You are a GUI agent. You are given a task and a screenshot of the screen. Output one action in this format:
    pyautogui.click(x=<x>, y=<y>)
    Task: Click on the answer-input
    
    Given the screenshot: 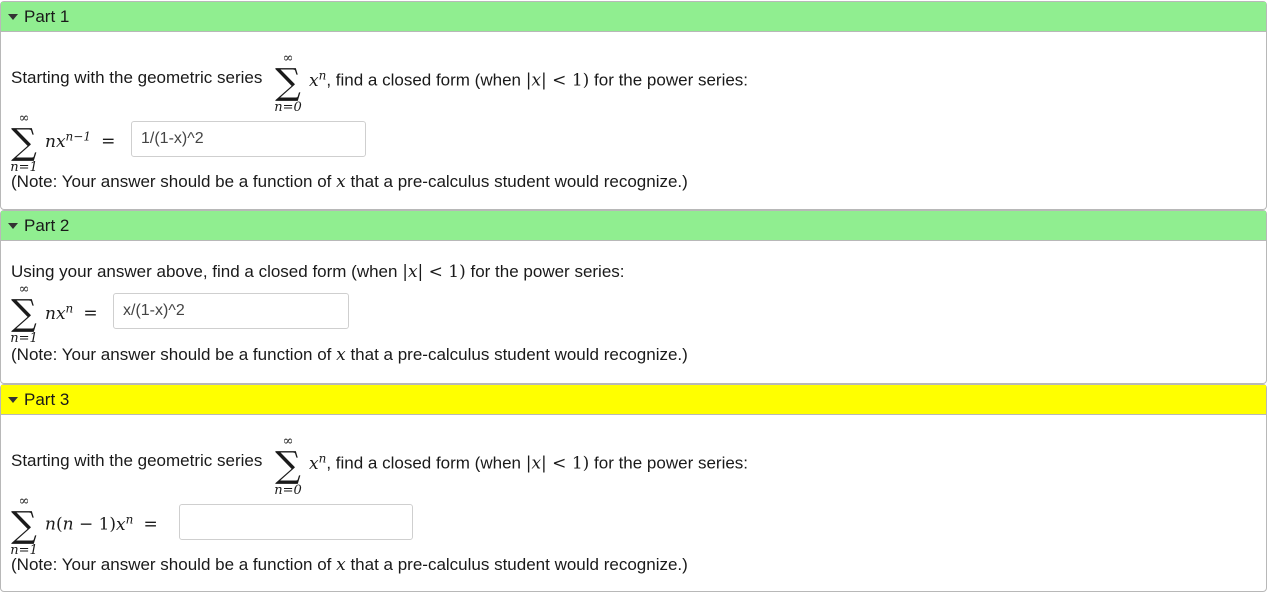 What is the action you would take?
    pyautogui.click(x=296, y=522)
    